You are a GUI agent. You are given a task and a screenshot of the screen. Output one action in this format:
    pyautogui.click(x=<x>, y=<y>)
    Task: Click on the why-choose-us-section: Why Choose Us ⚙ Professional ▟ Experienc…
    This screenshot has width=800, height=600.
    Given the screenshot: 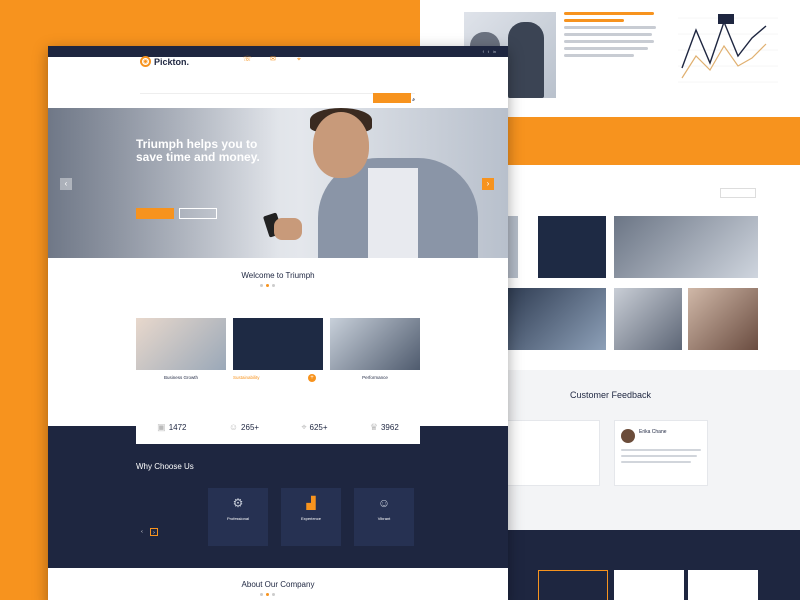 What is the action you would take?
    pyautogui.click(x=278, y=497)
    